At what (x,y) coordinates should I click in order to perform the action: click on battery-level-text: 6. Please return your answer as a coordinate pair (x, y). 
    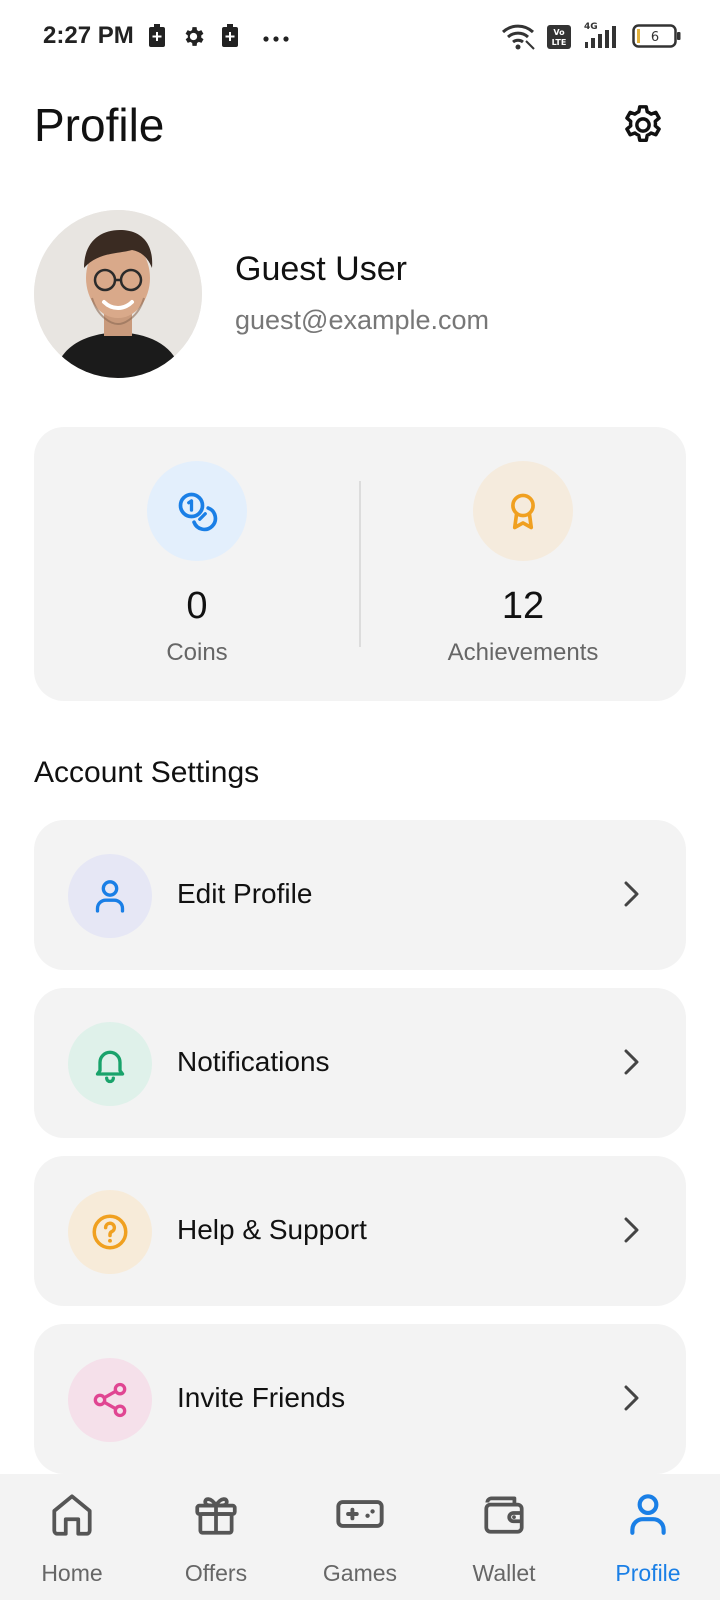
    Looking at the image, I should click on (655, 37).